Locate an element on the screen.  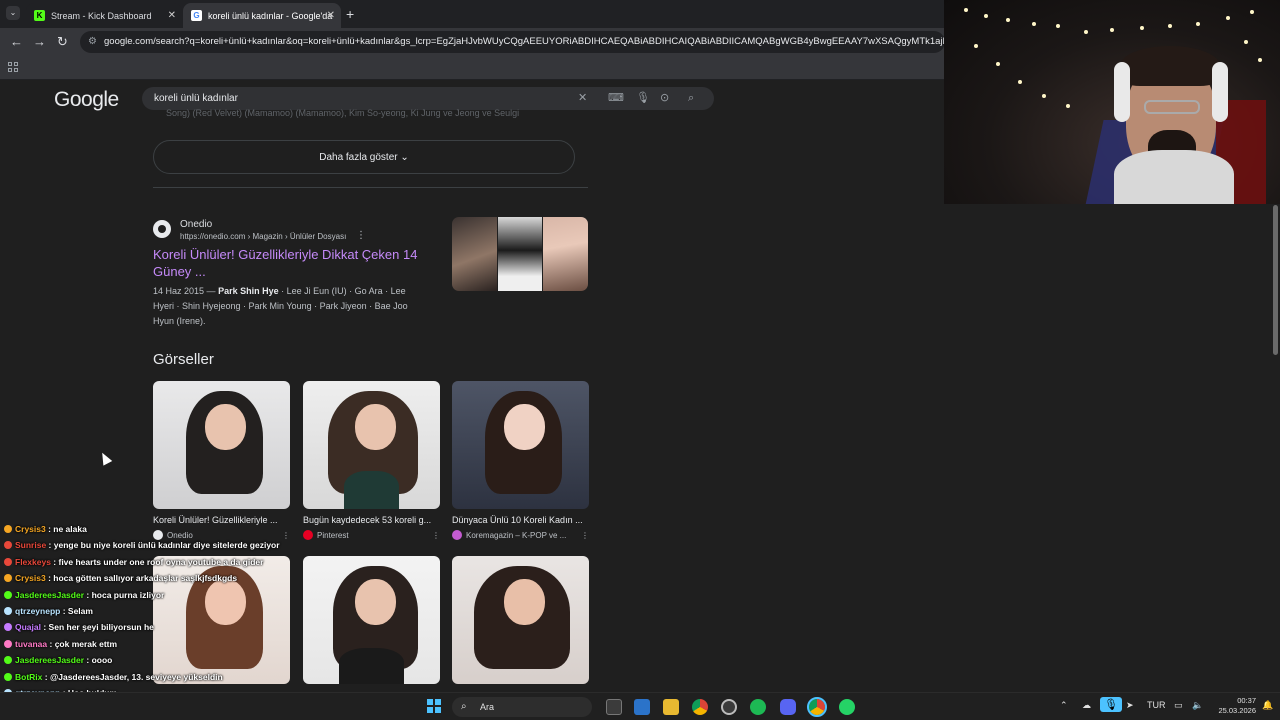
spotify-icon is located at coordinates (758, 707).